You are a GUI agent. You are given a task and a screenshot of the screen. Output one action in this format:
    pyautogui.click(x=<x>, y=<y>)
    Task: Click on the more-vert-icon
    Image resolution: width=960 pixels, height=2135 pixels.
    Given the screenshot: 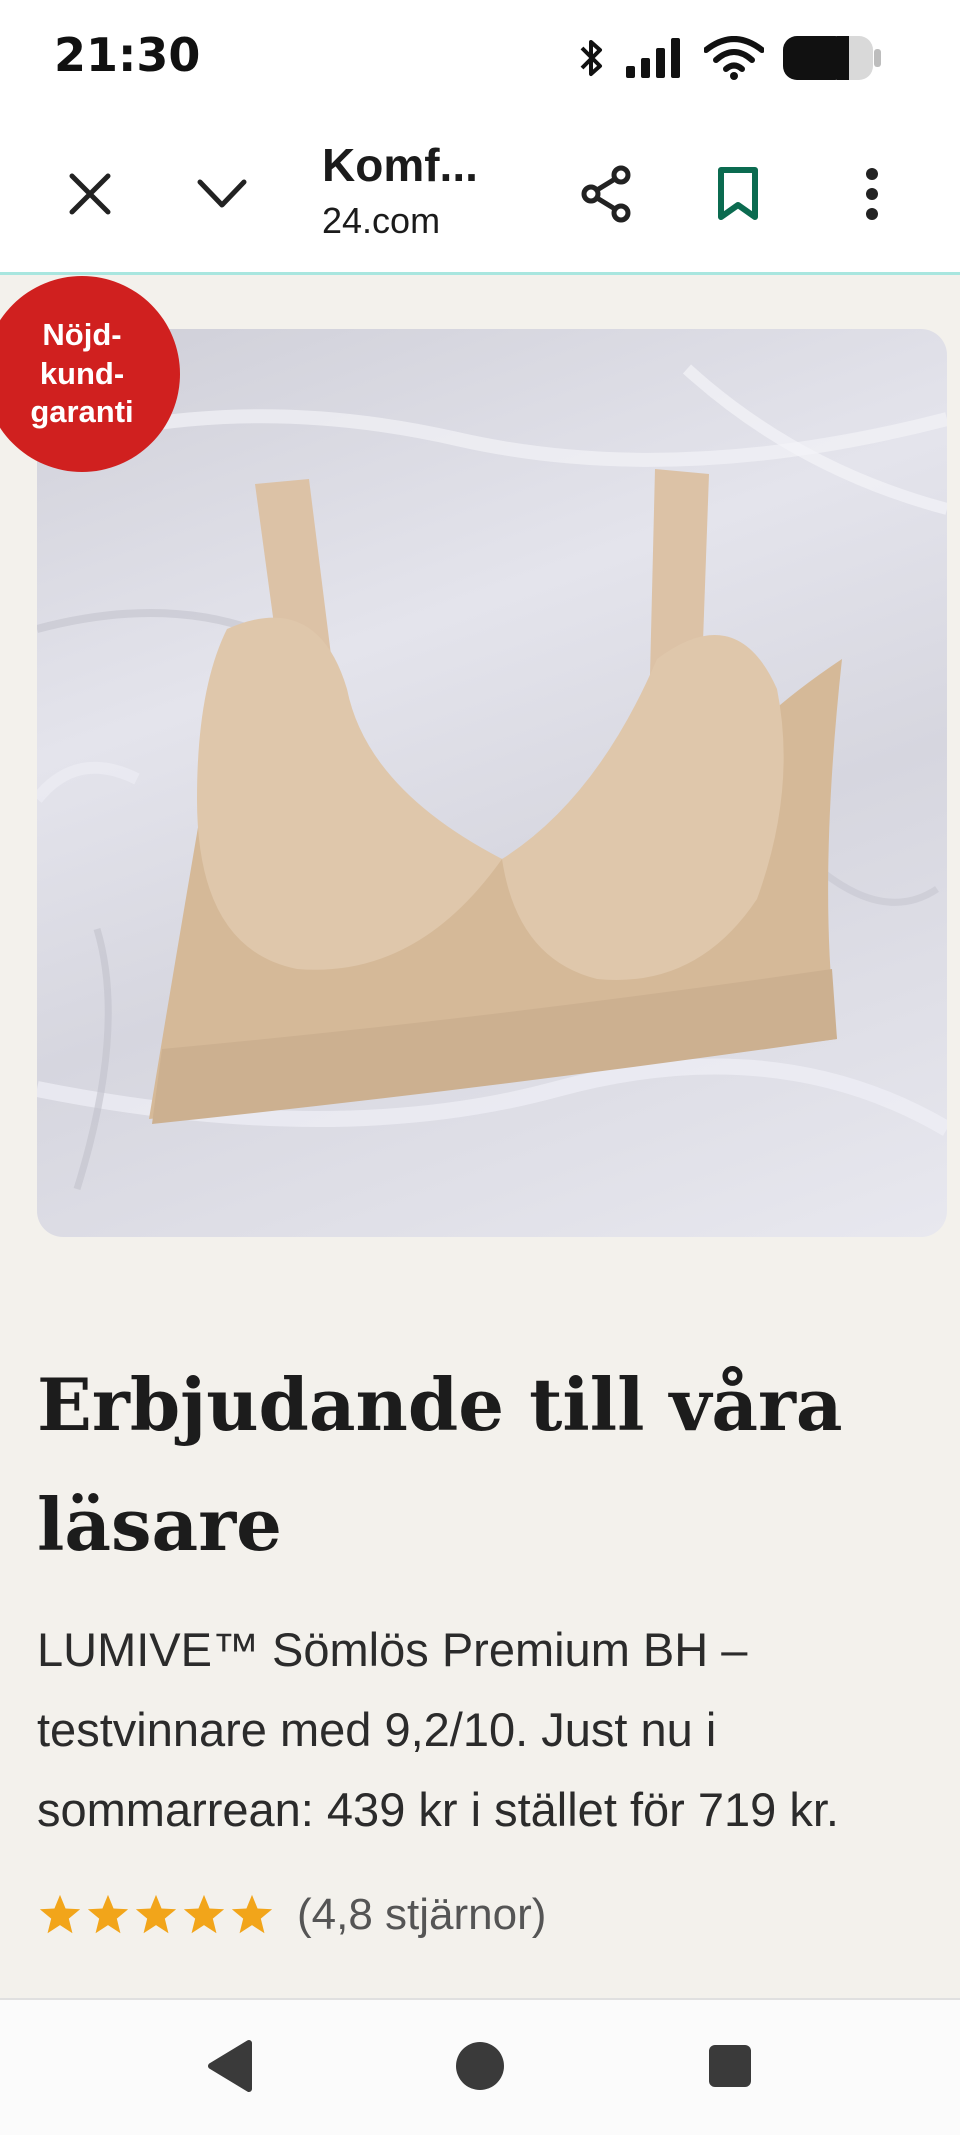 What is the action you would take?
    pyautogui.click(x=872, y=194)
    